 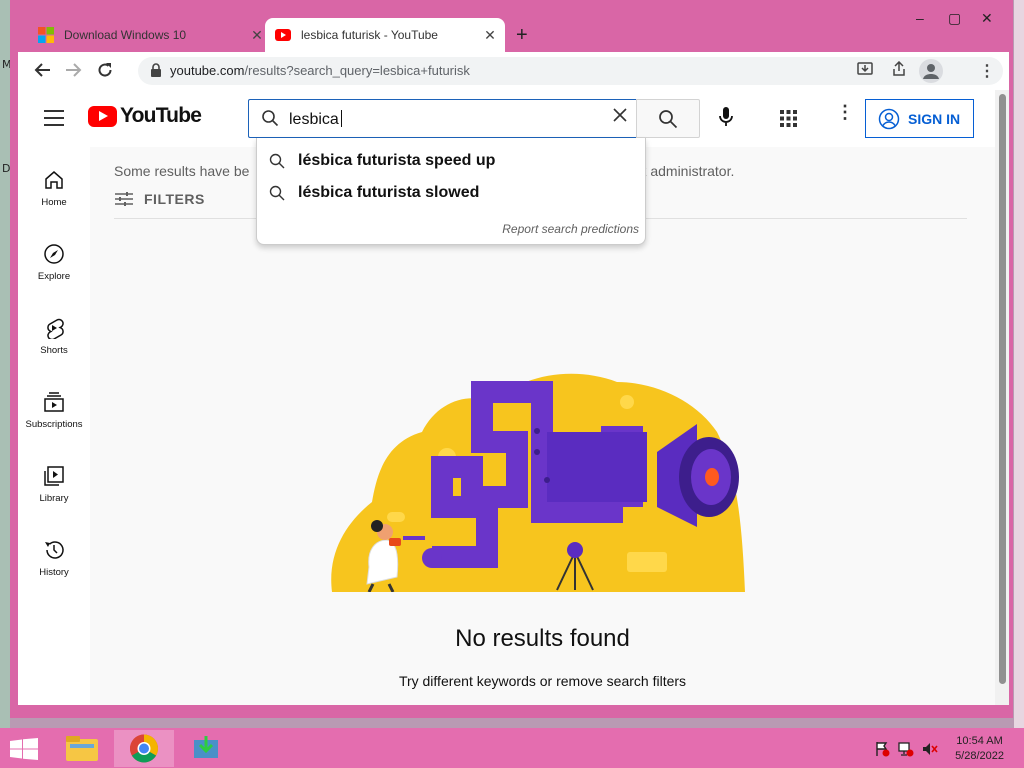 I want to click on tab-title: Download Windows 10, so click(x=125, y=35).